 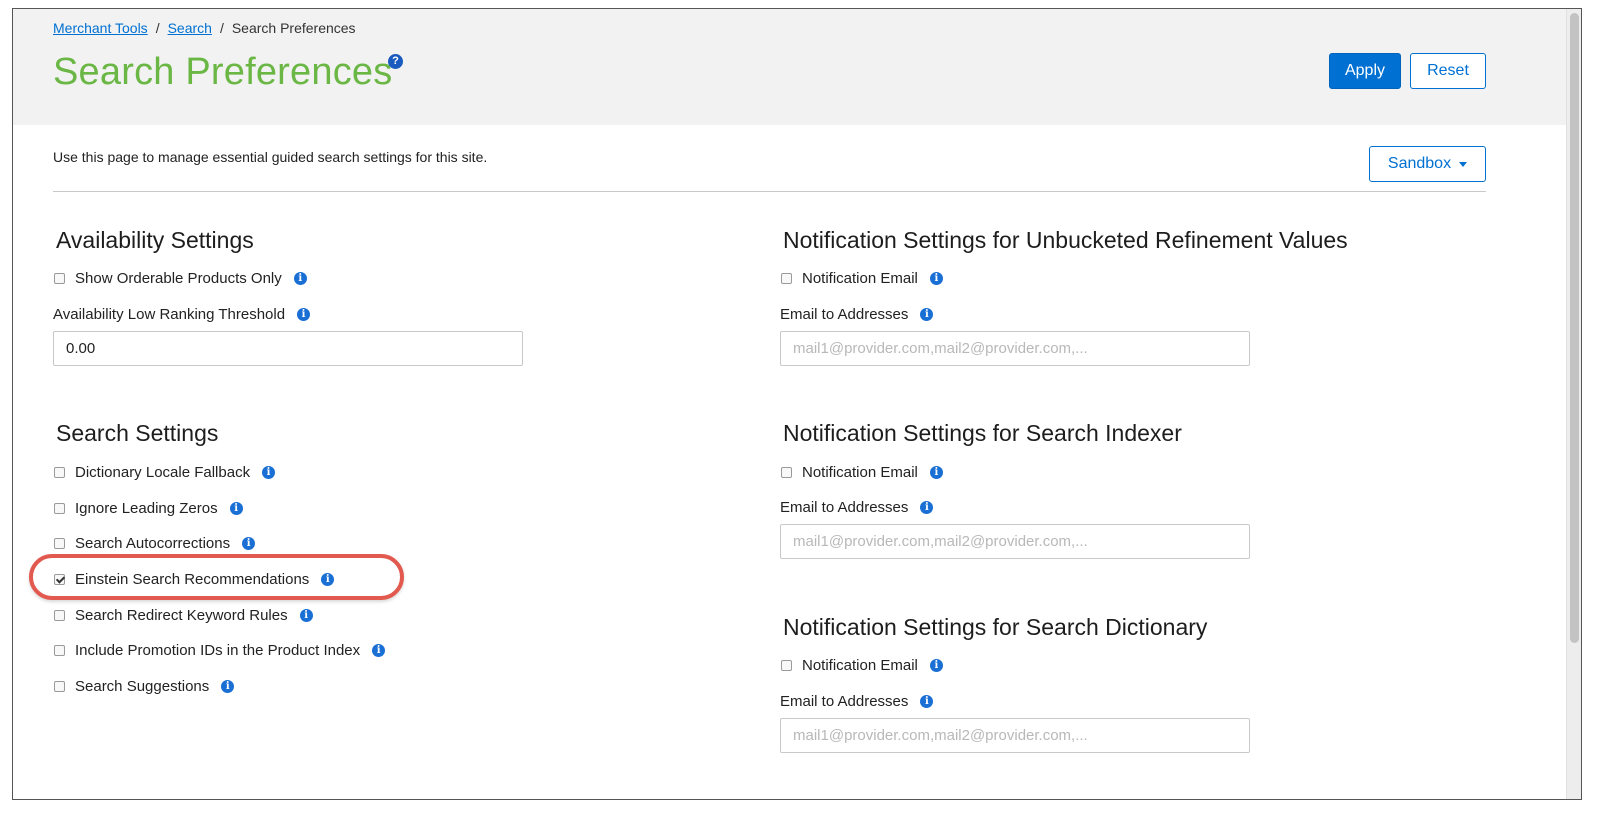 What do you see at coordinates (155, 240) in the screenshot?
I see `availability-settings-title: Availability Settings` at bounding box center [155, 240].